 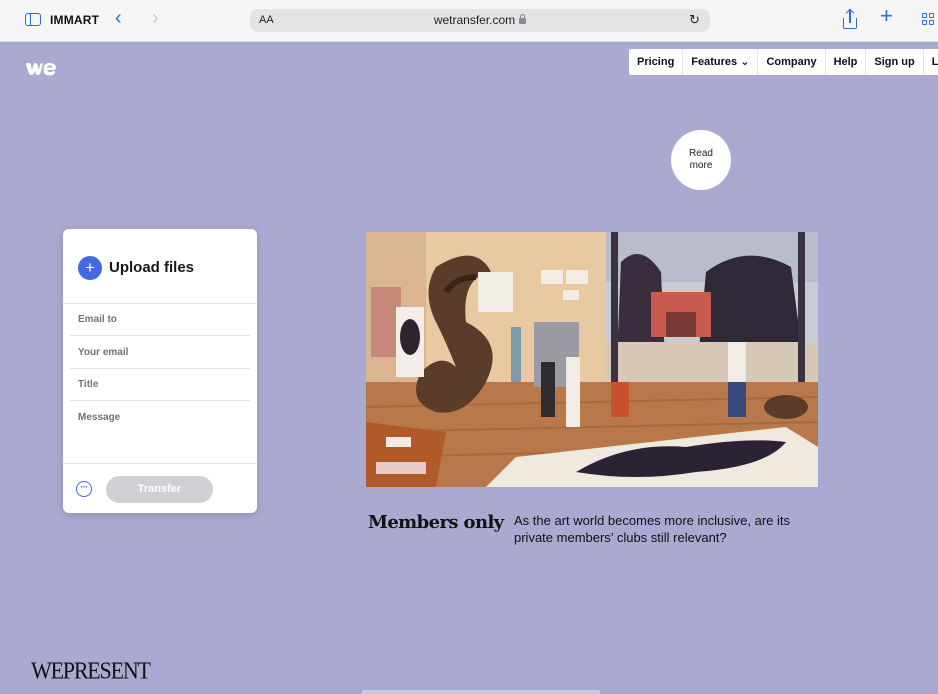 What do you see at coordinates (523, 19) in the screenshot?
I see `lock-icon` at bounding box center [523, 19].